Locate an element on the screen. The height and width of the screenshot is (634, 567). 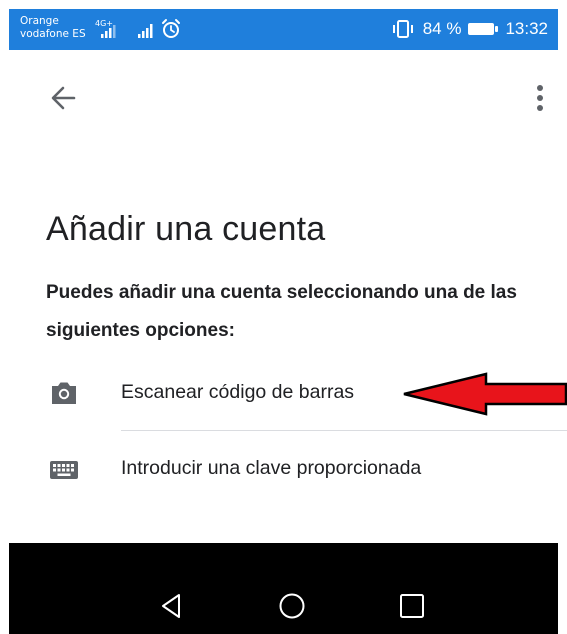
option-label: Introducir una clave proporcionada is located at coordinates (271, 468).